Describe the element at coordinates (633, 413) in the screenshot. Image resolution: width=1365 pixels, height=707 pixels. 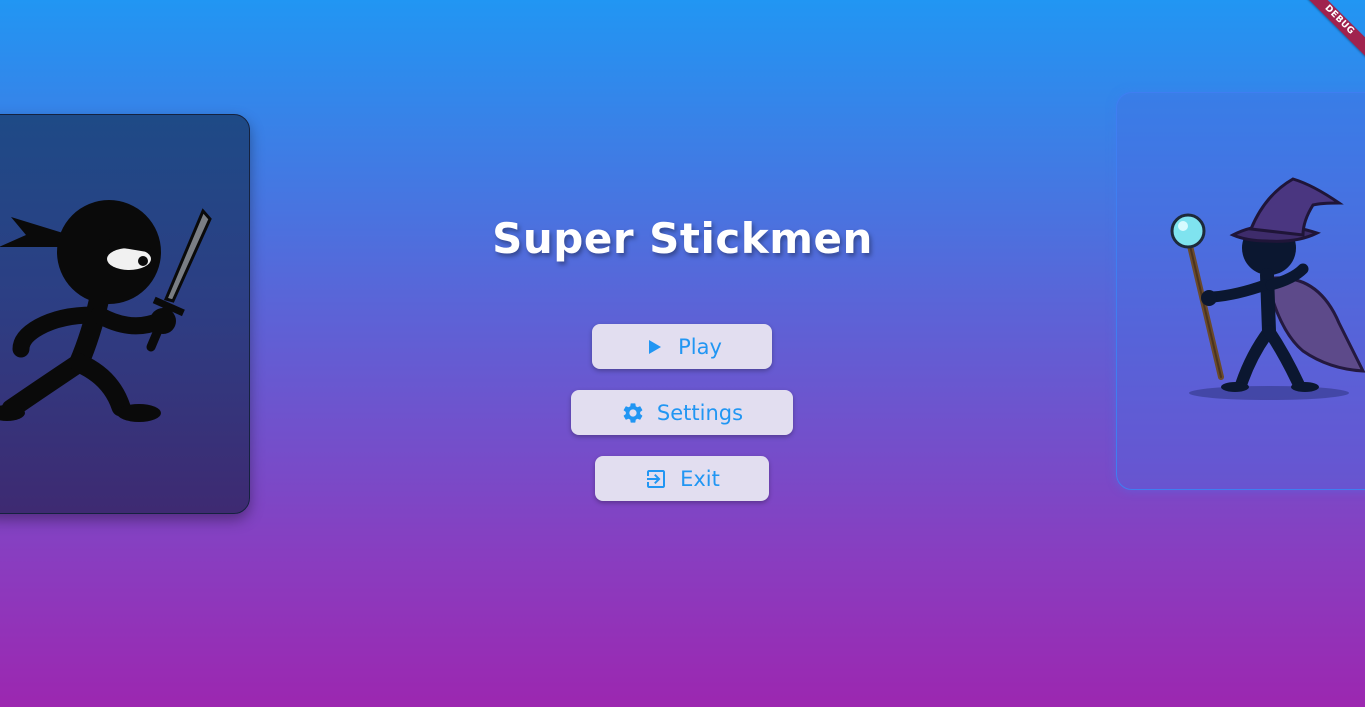
I see `gear-icon` at that location.